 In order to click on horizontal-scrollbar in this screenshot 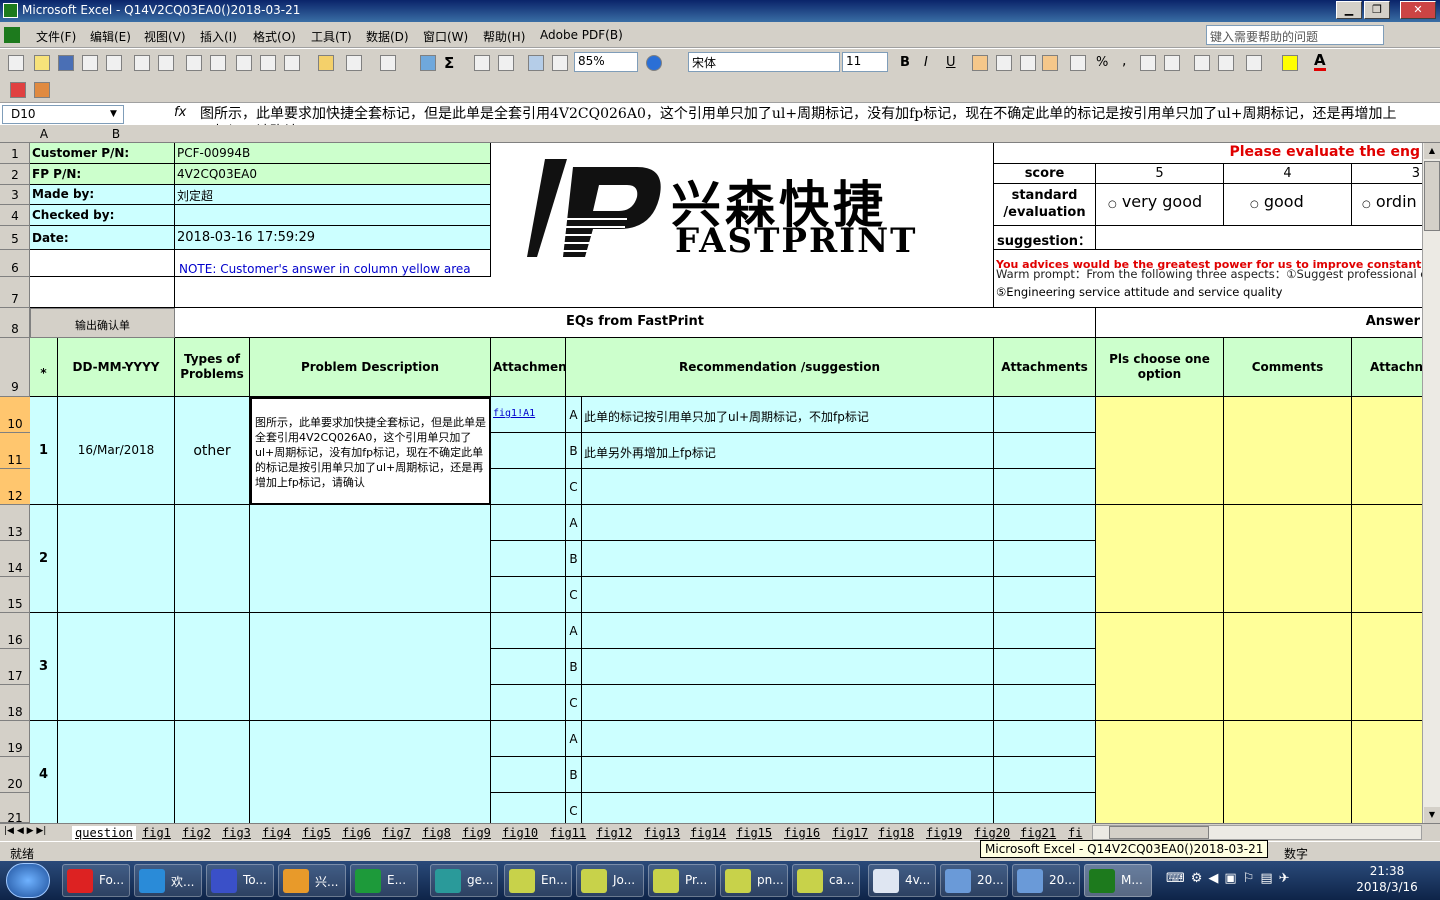, I will do `click(1257, 832)`.